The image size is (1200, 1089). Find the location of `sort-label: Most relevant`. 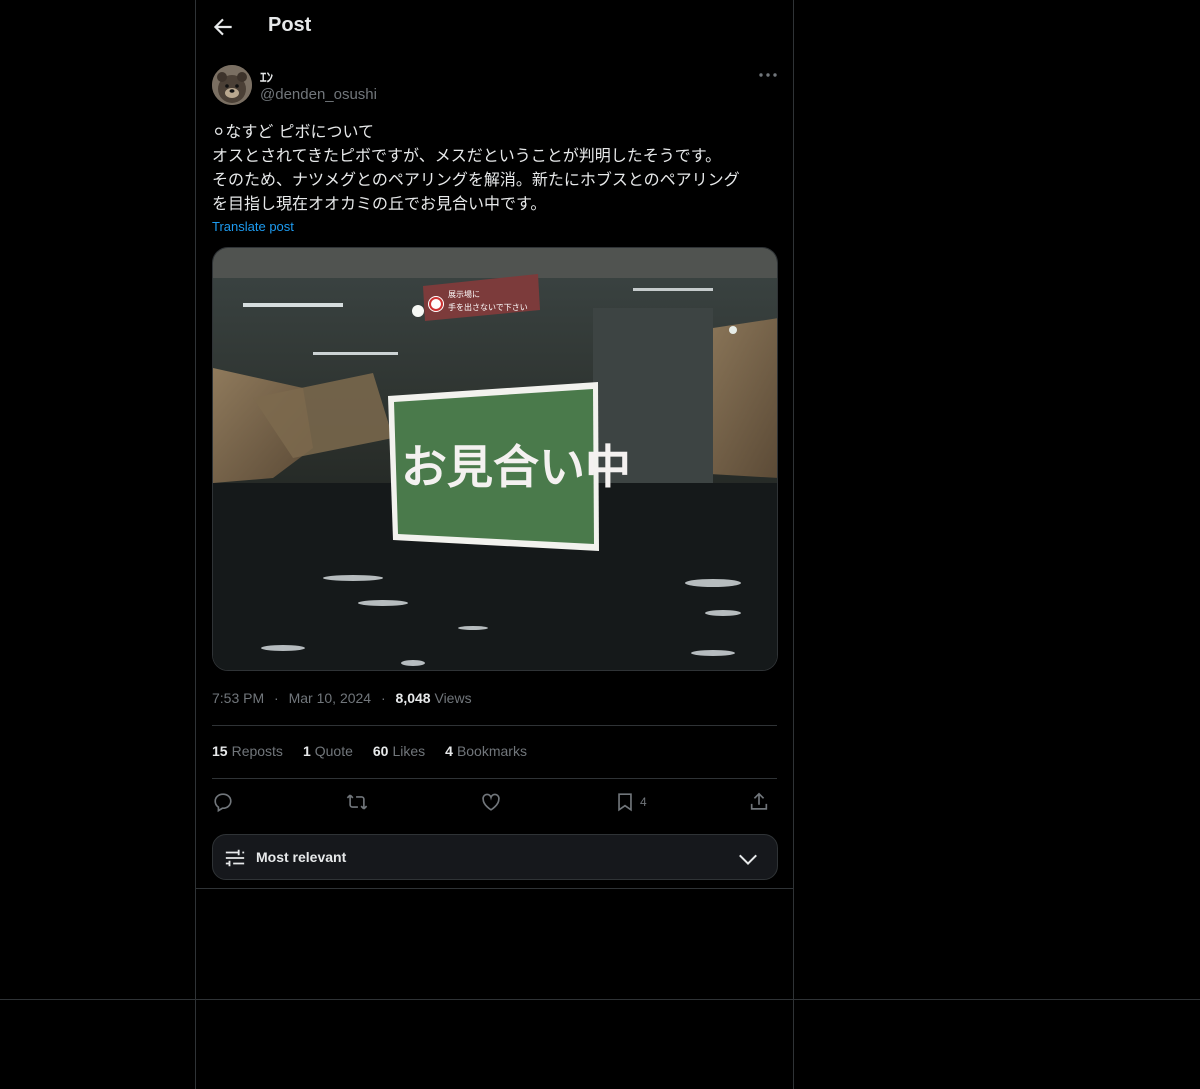

sort-label: Most relevant is located at coordinates (301, 857).